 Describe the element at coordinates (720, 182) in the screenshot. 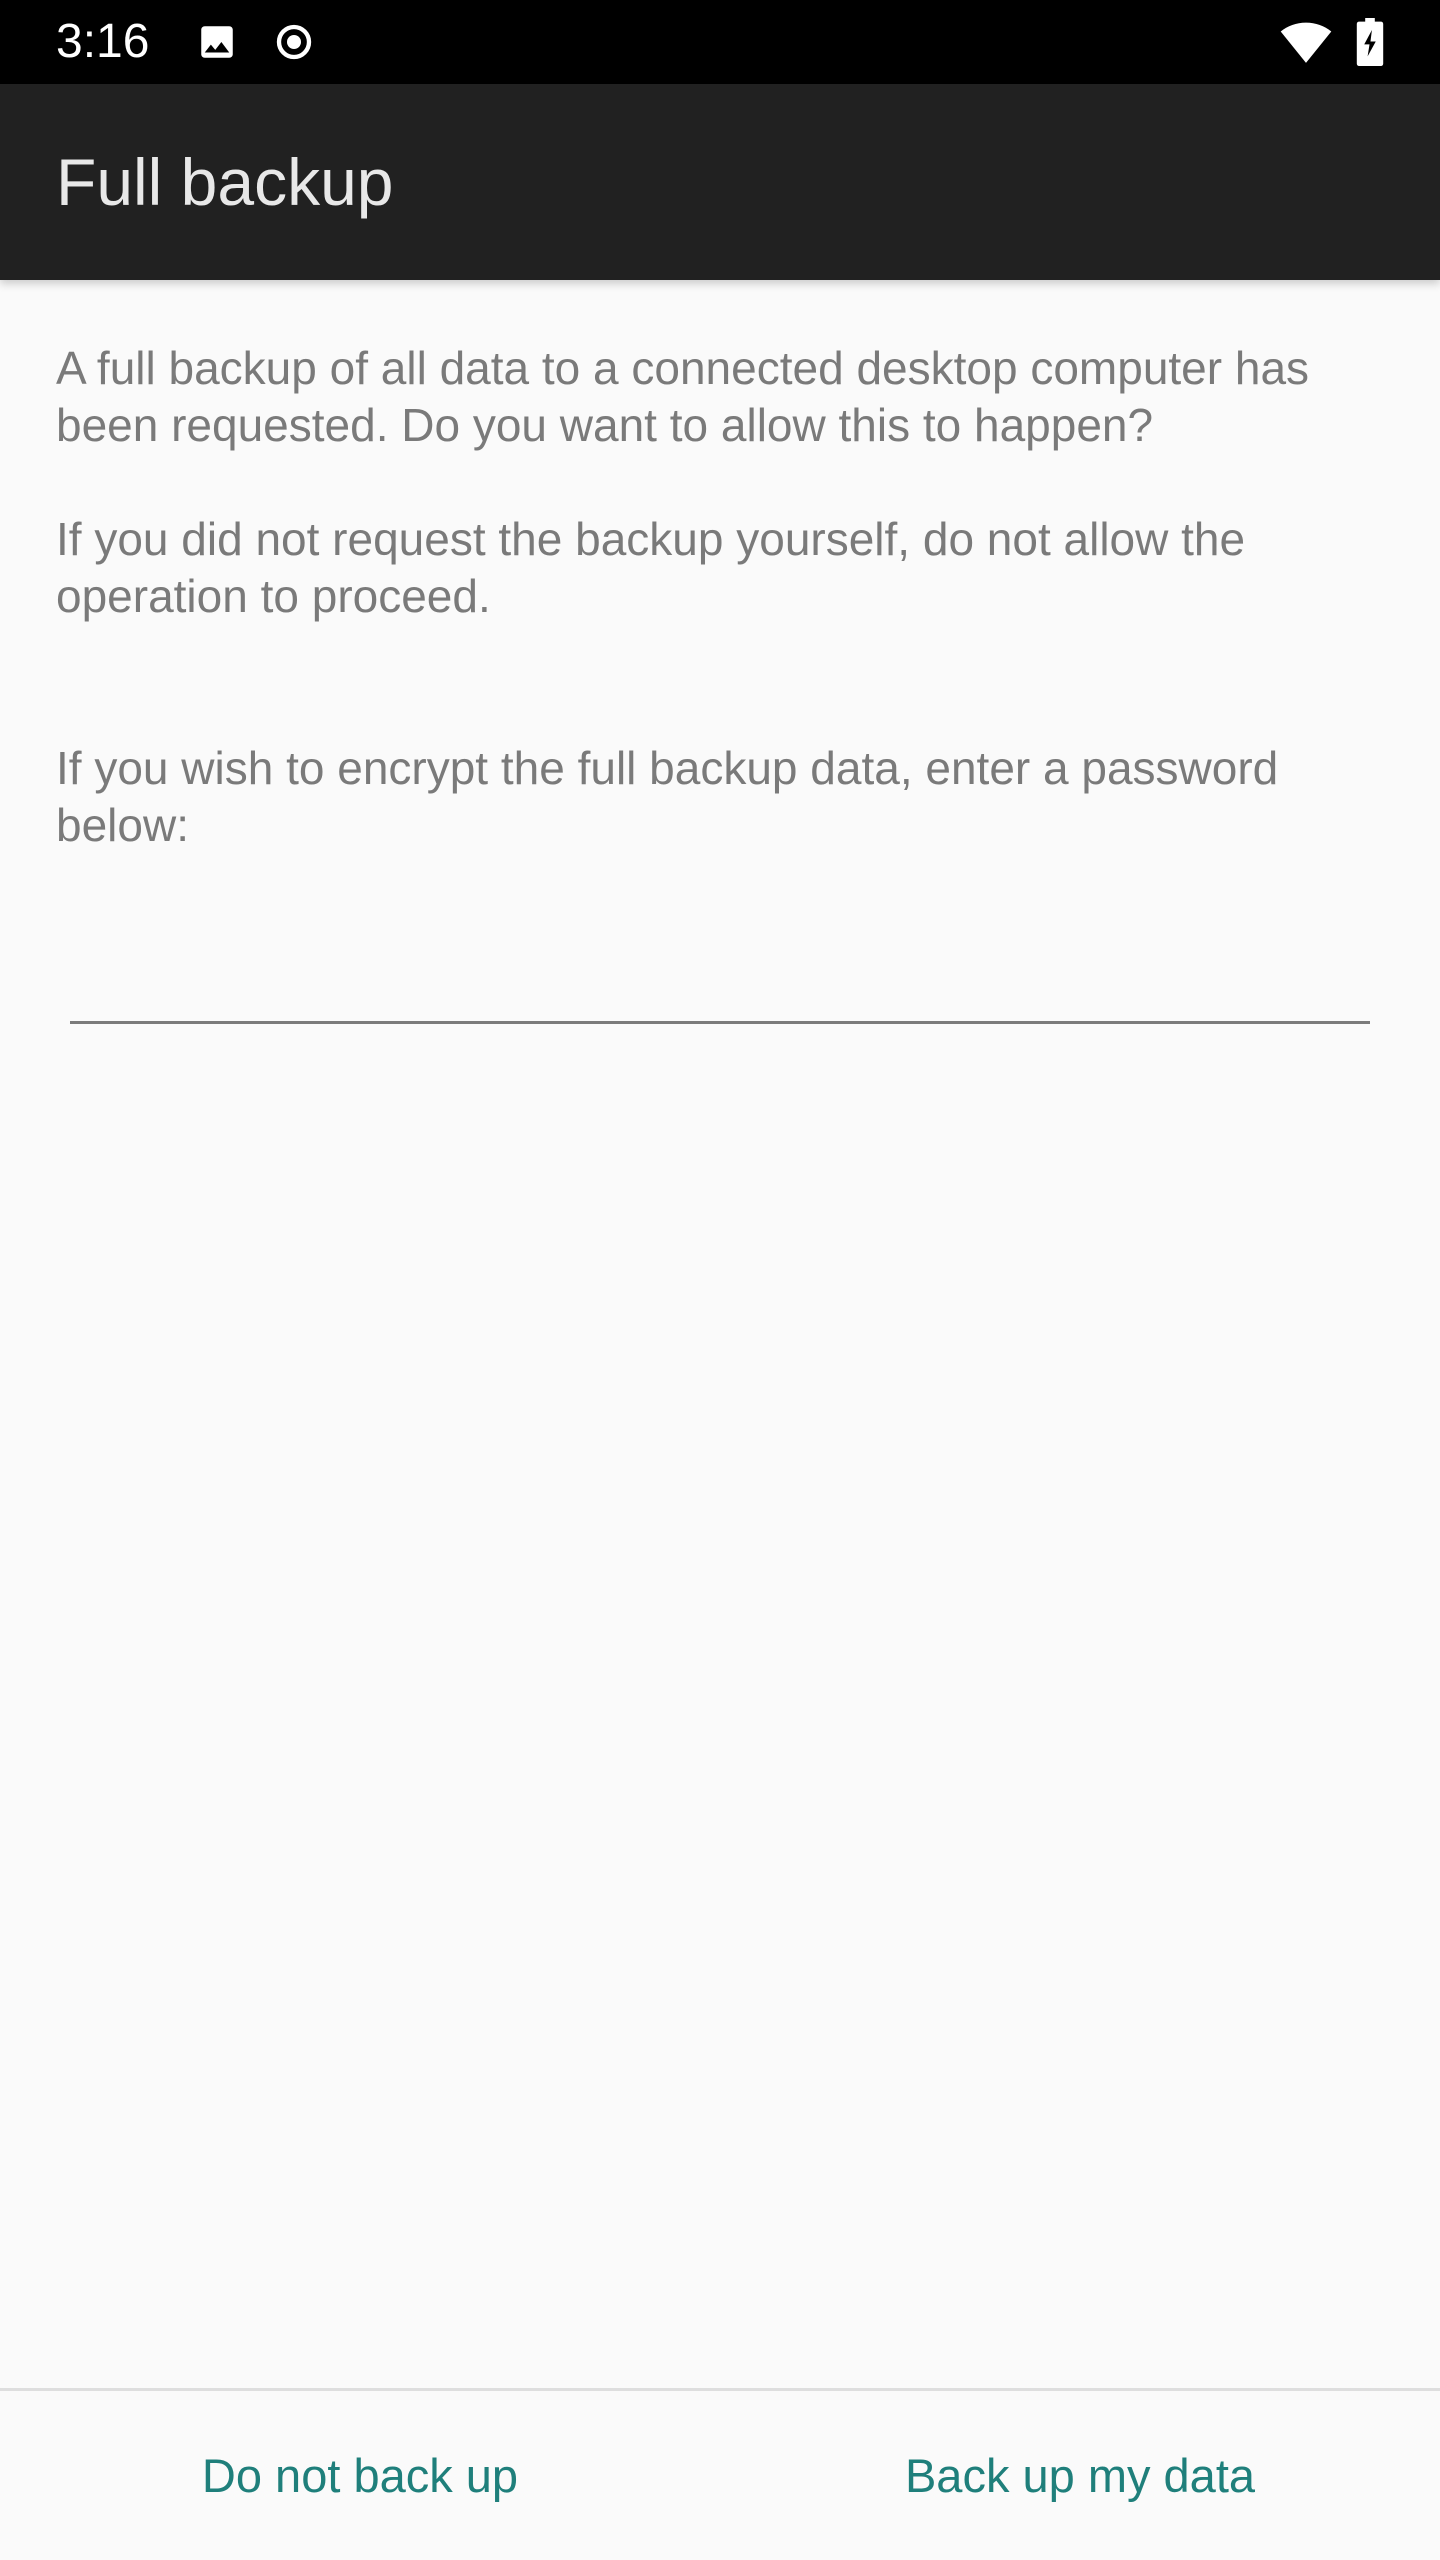

I see `app-bar: Full backup` at that location.